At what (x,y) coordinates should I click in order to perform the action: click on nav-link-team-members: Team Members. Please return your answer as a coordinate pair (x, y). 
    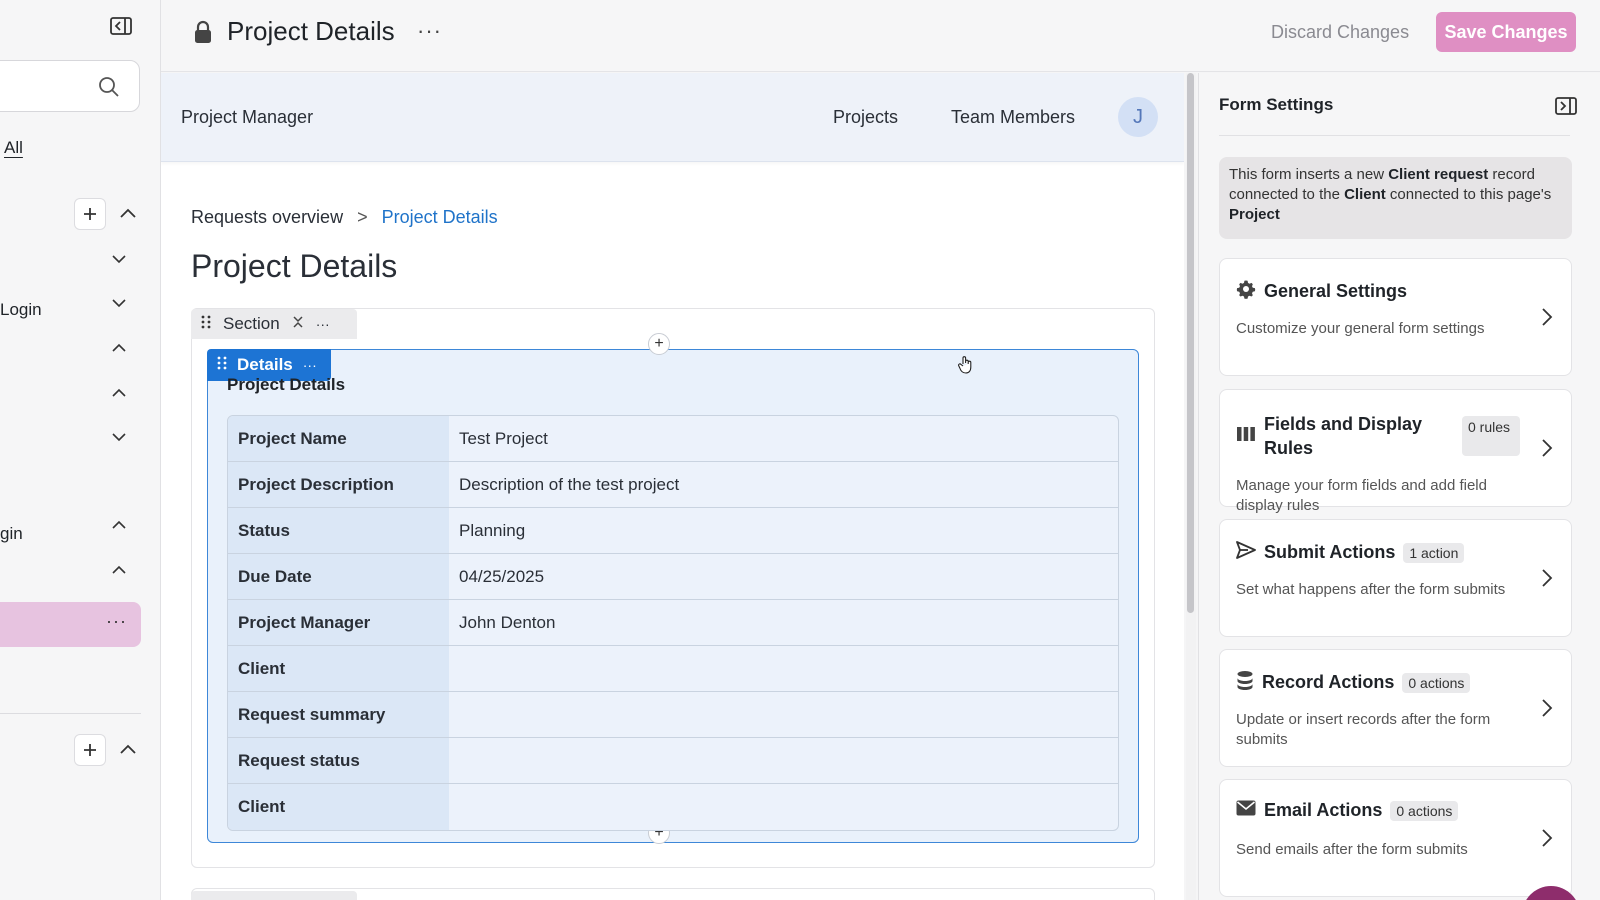
    Looking at the image, I should click on (1013, 117).